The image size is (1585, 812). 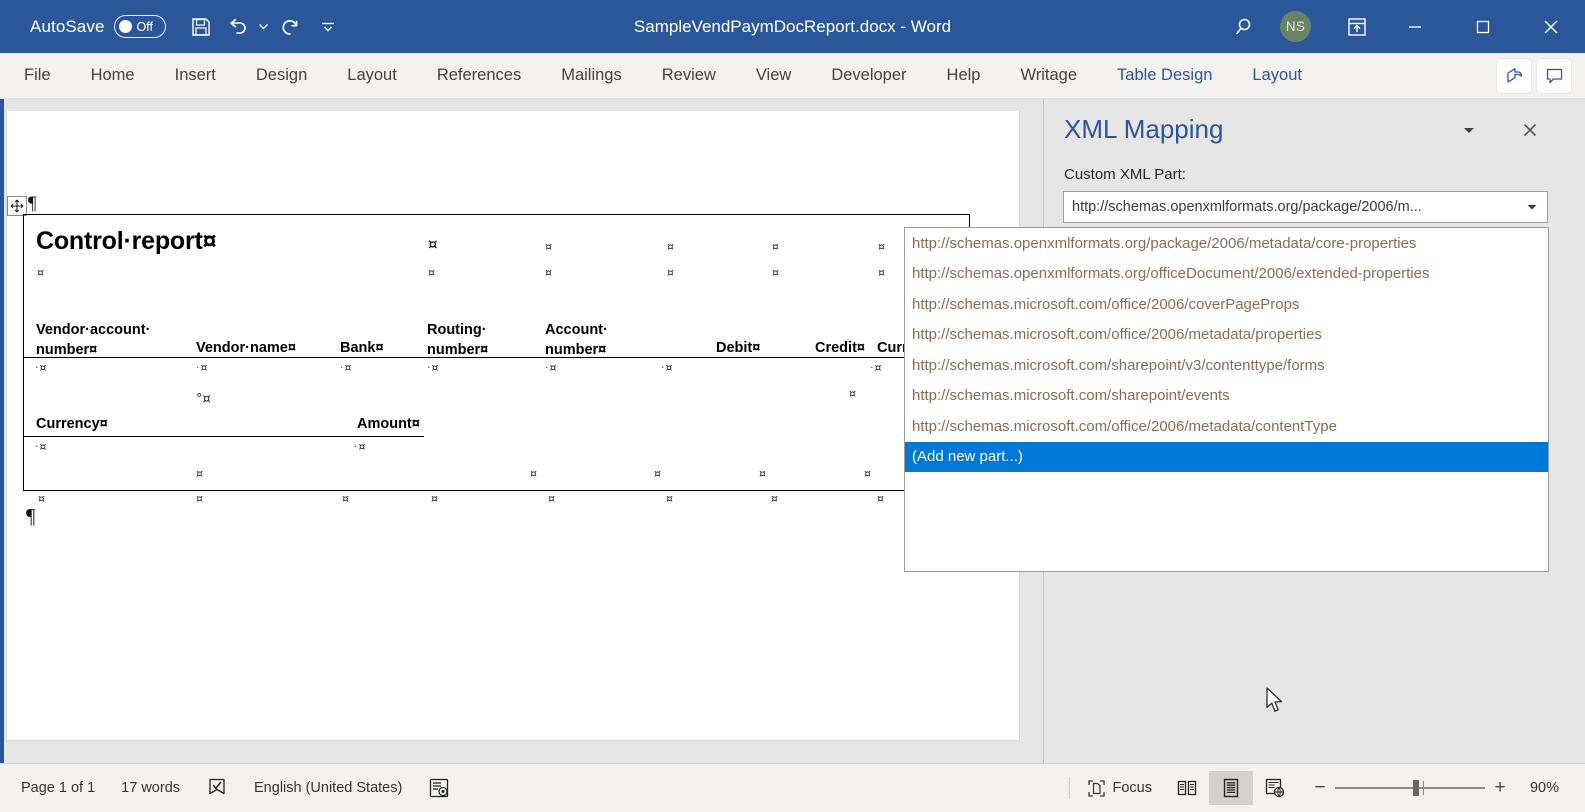 I want to click on custom-xml-part-label: Custom XML Part:, so click(x=1125, y=174).